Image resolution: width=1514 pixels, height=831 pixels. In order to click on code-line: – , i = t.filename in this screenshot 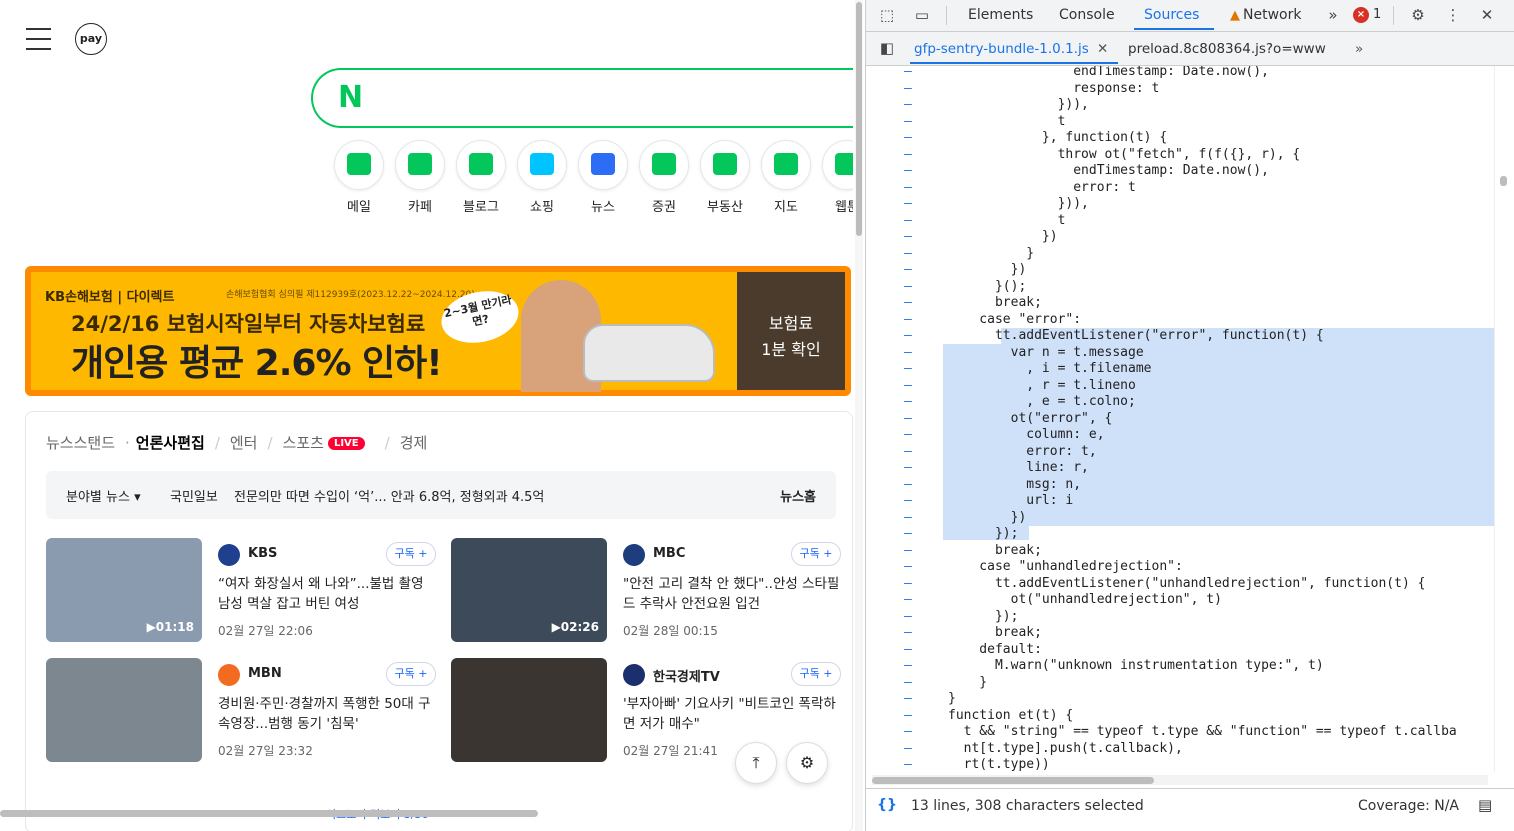, I will do `click(1180, 369)`.